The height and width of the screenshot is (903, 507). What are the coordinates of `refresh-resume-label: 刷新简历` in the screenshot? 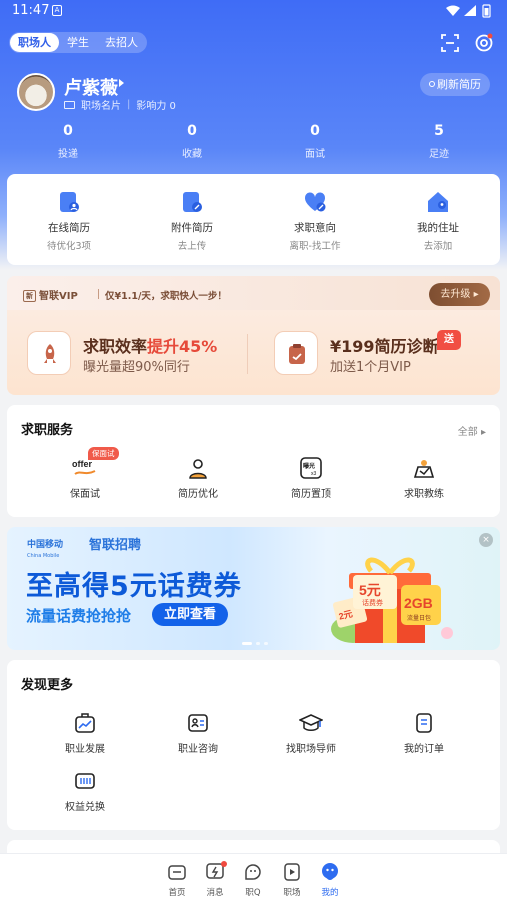 It's located at (459, 84).